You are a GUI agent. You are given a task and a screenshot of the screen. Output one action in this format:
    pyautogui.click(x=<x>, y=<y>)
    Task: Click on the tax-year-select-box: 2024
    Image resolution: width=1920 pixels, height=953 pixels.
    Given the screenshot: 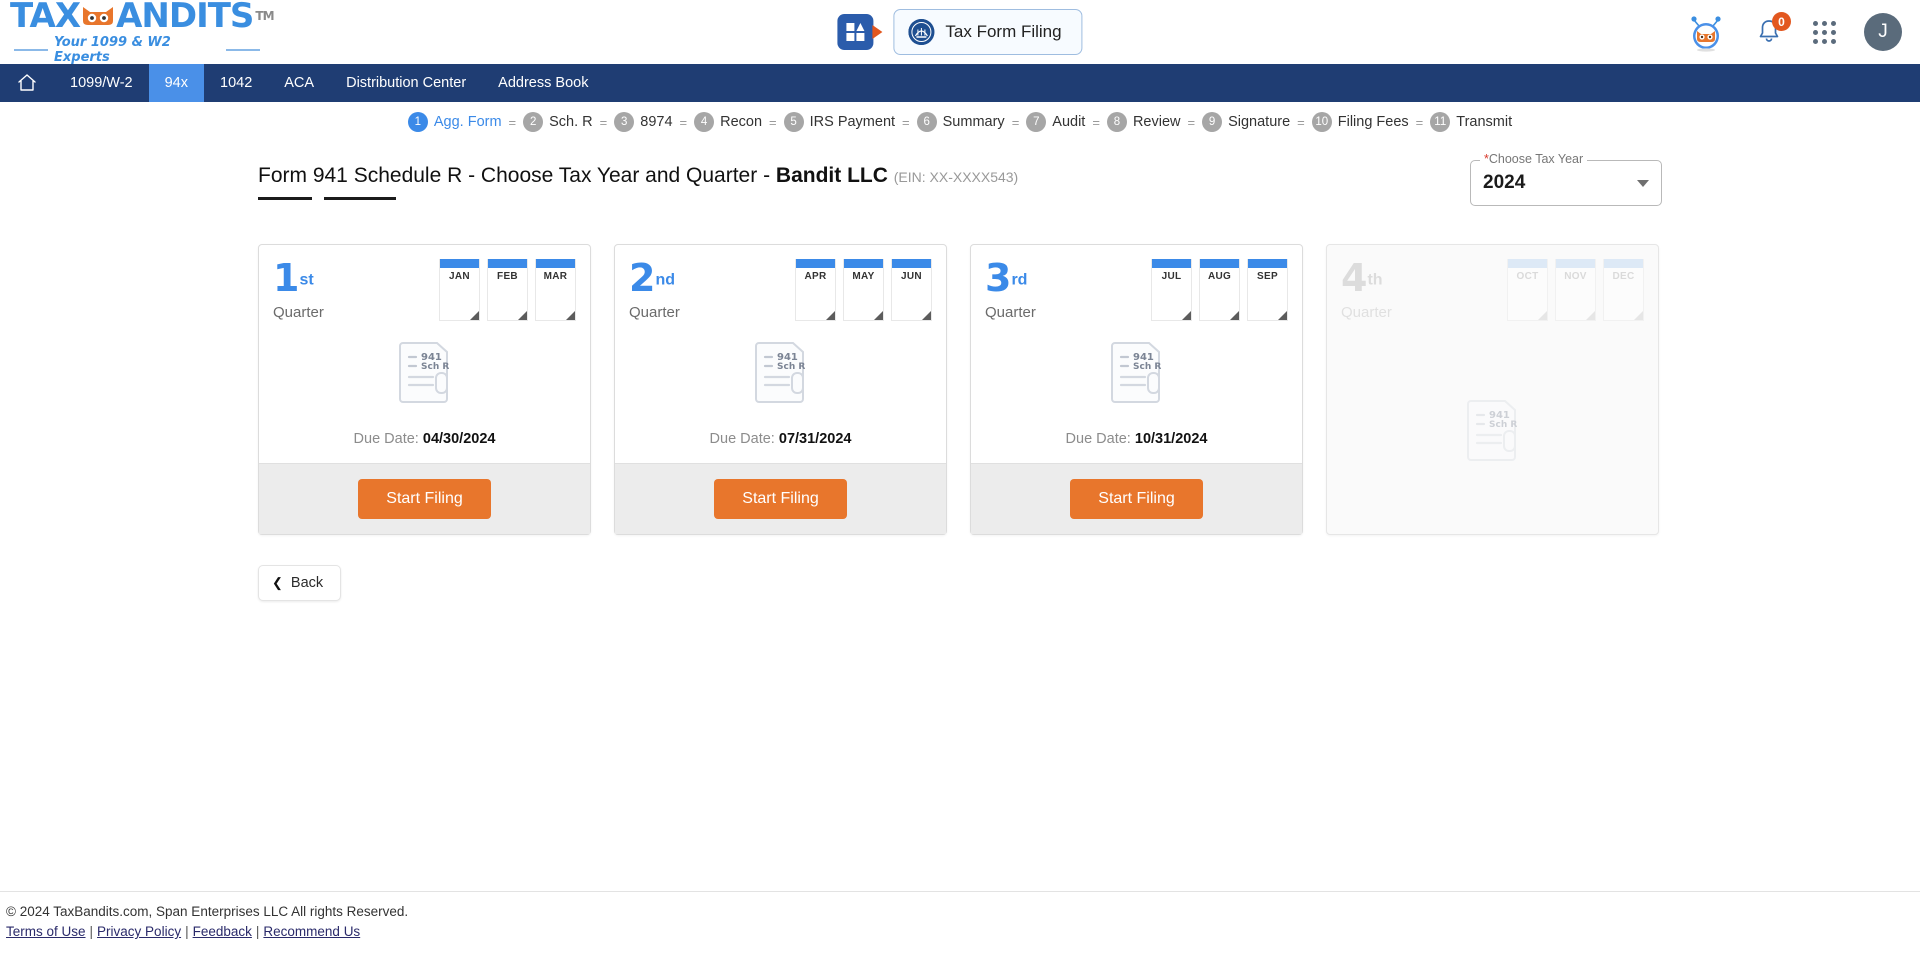 What is the action you would take?
    pyautogui.click(x=1566, y=183)
    